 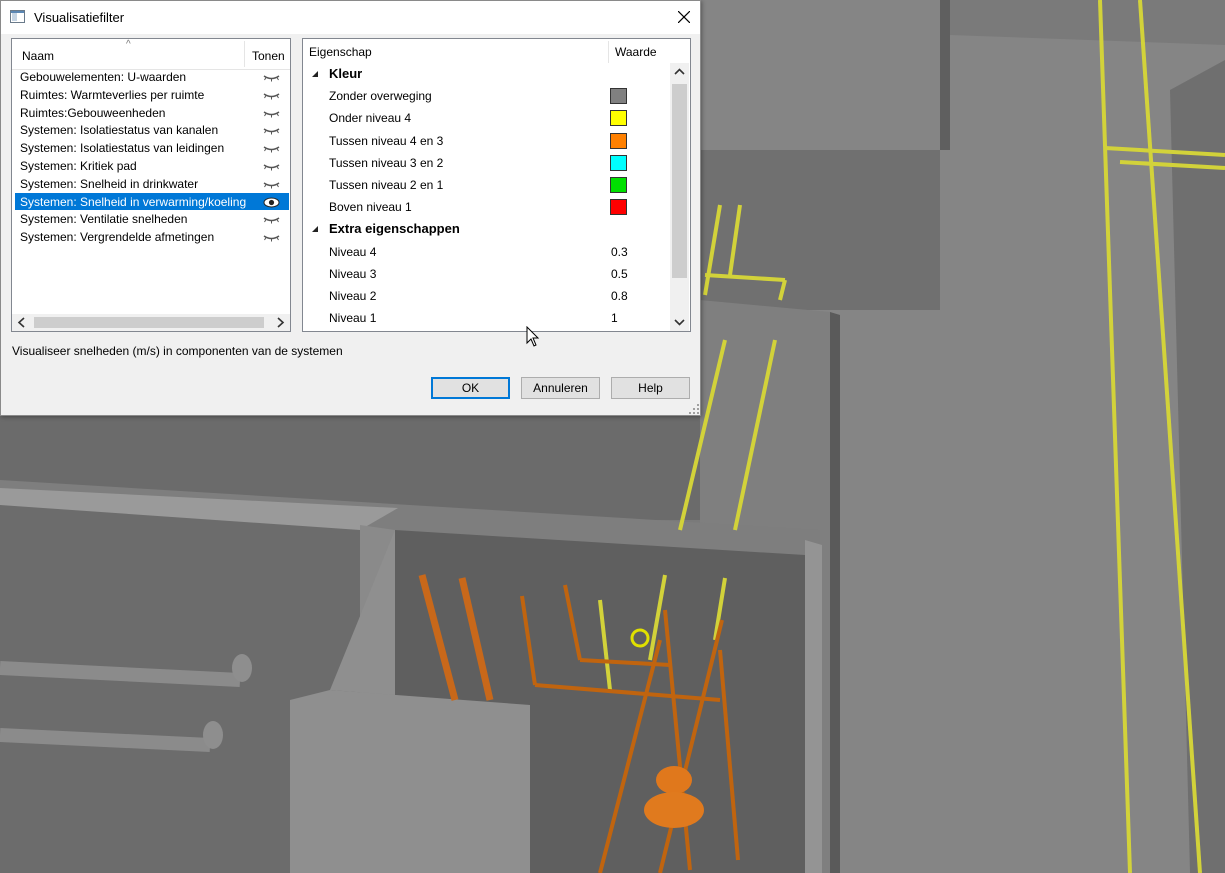 What do you see at coordinates (370, 118) in the screenshot?
I see `property-label: Onder niveau 4` at bounding box center [370, 118].